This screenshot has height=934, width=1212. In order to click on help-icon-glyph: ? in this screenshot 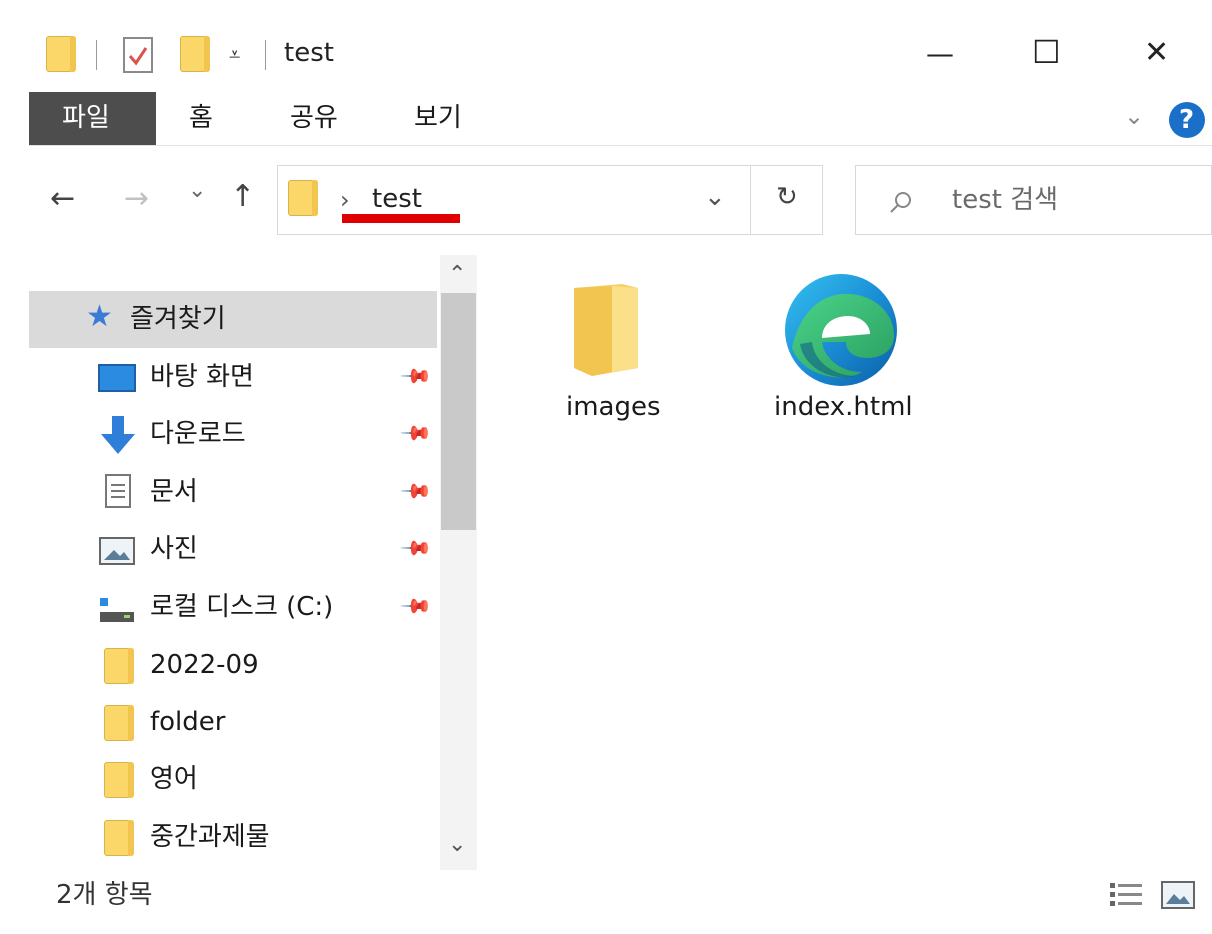, I will do `click(1187, 120)`.